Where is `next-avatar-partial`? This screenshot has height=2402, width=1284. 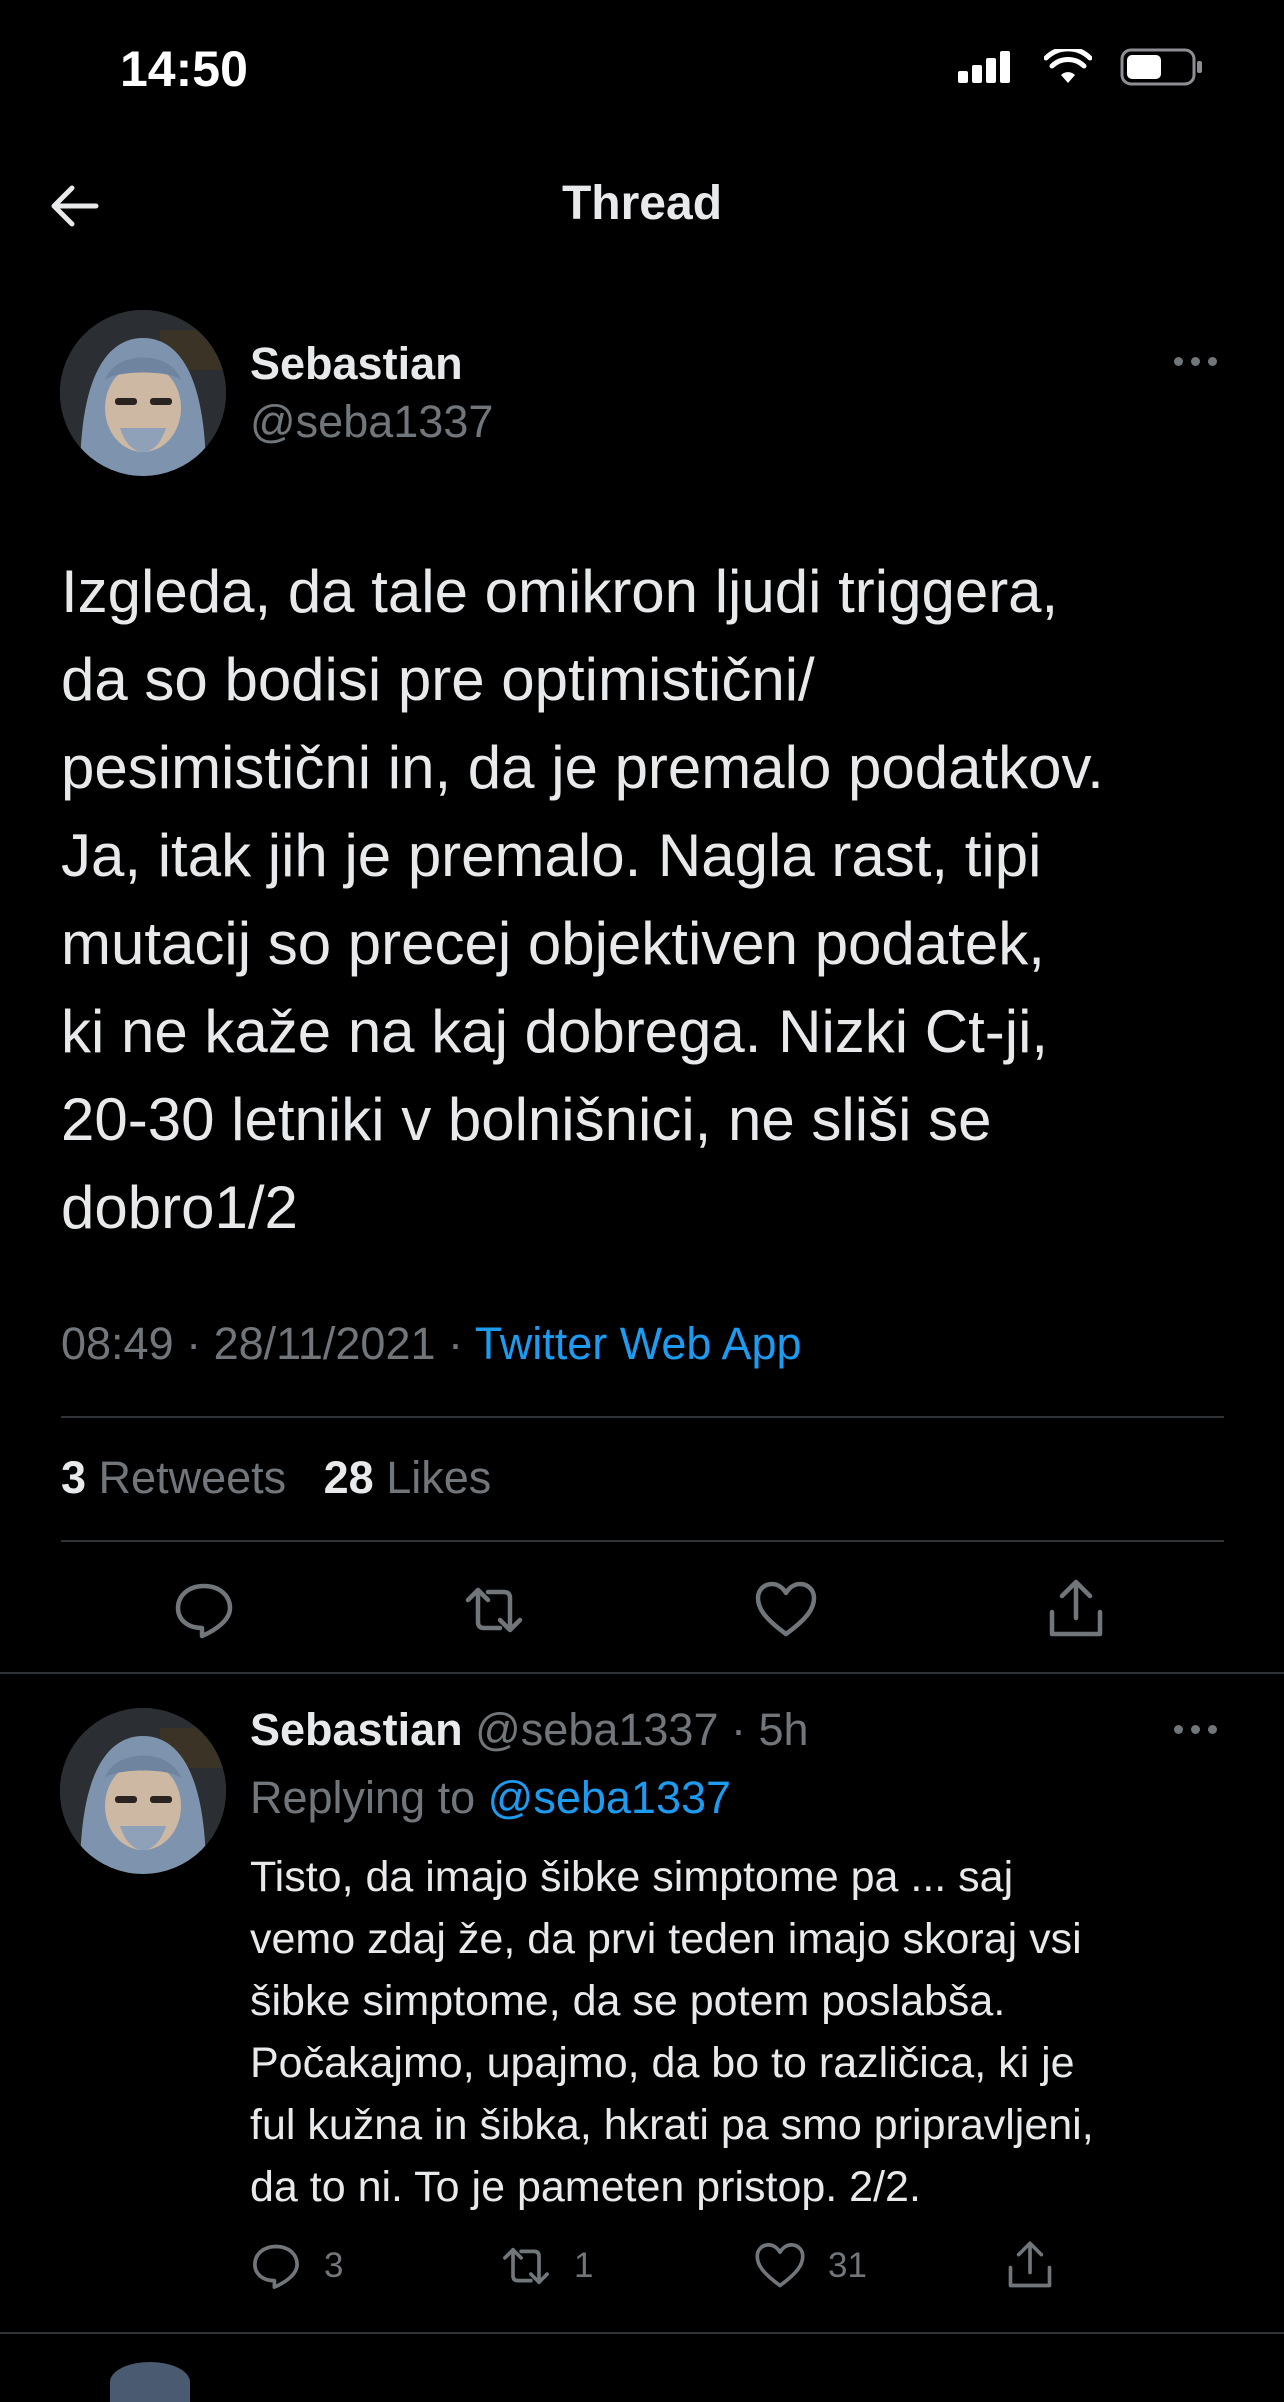 next-avatar-partial is located at coordinates (150, 2382).